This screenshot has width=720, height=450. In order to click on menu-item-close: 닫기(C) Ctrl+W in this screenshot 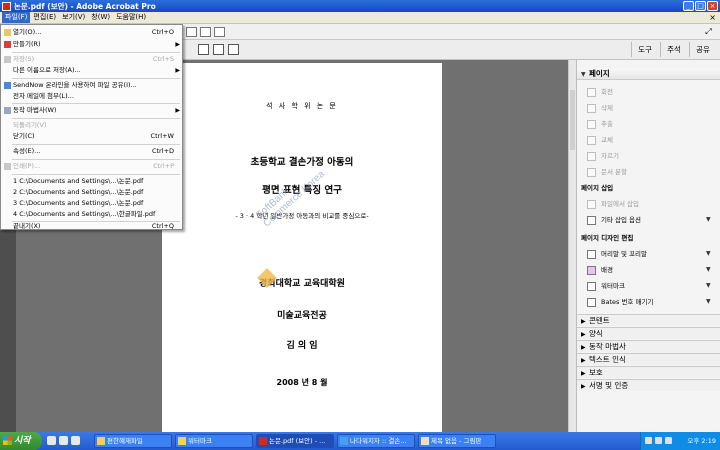, I will do `click(92, 136)`.